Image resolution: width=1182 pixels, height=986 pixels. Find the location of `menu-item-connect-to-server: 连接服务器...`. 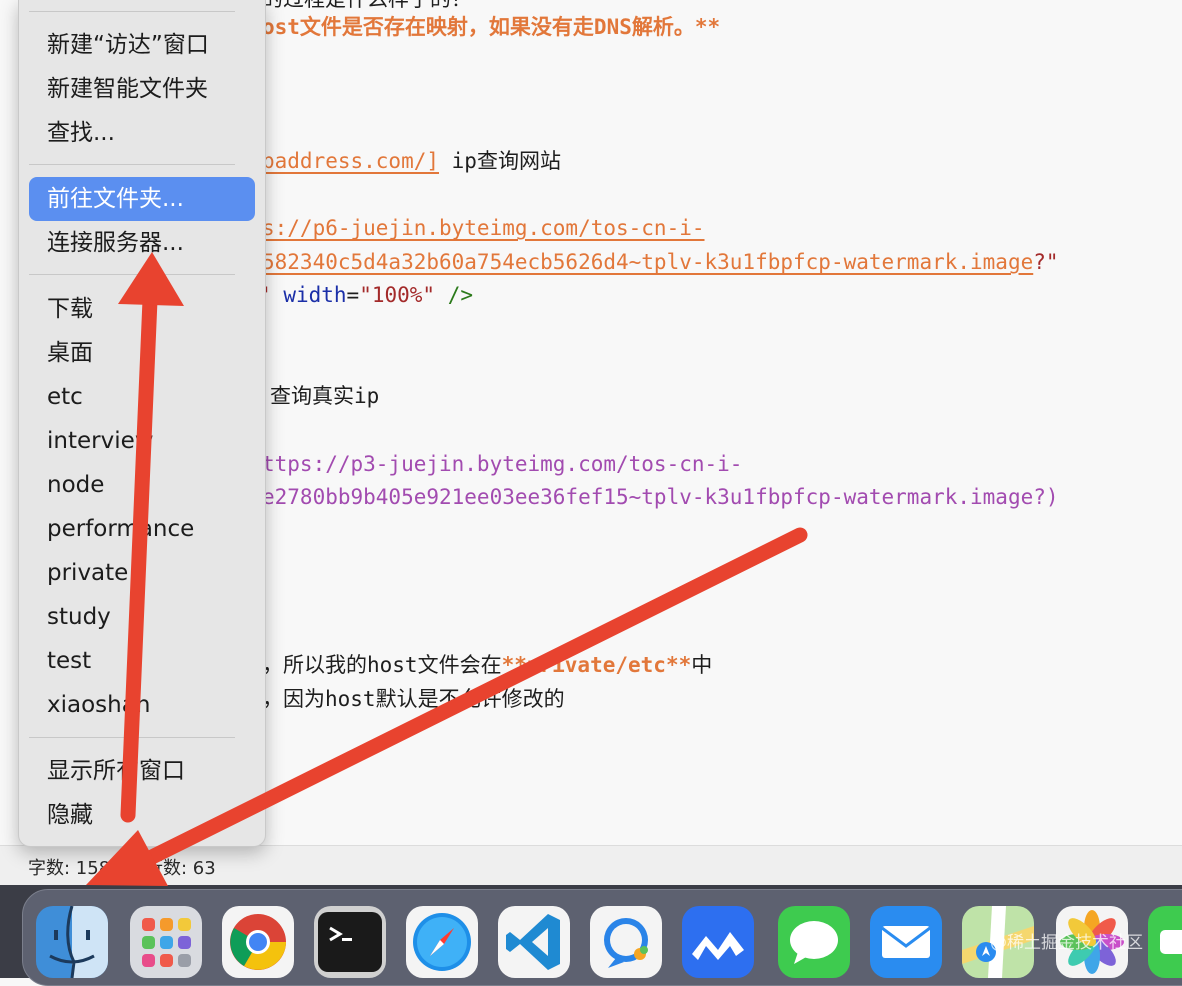

menu-item-connect-to-server: 连接服务器... is located at coordinates (142, 243).